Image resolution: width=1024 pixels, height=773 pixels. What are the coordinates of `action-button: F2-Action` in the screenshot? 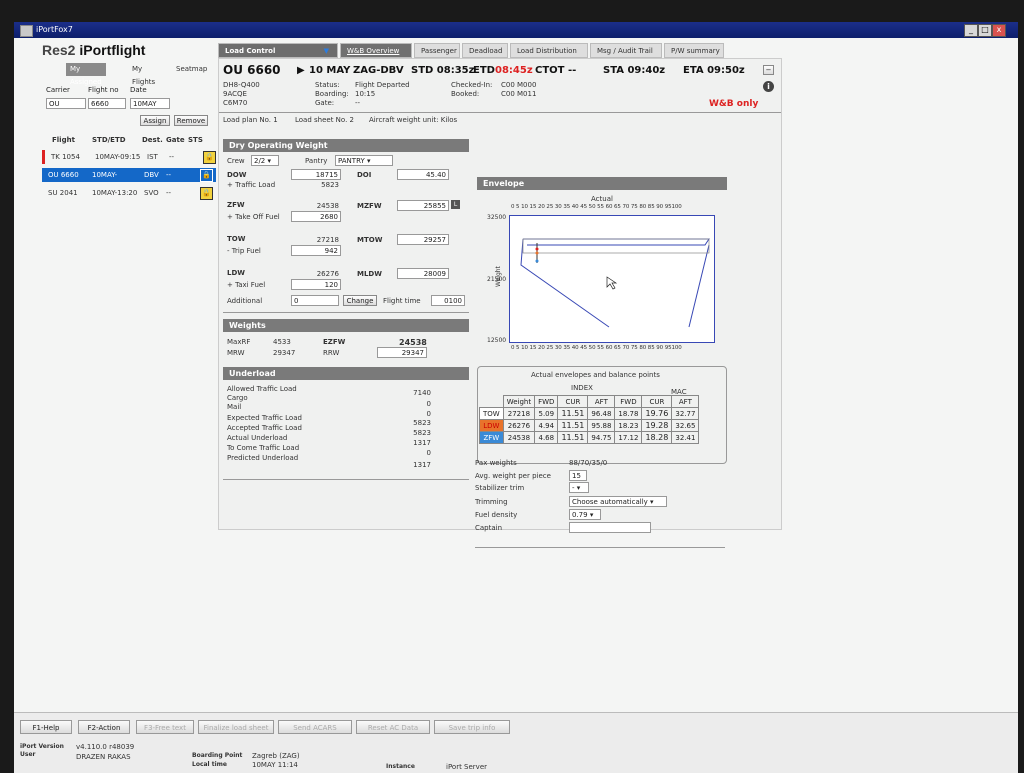 It's located at (104, 727).